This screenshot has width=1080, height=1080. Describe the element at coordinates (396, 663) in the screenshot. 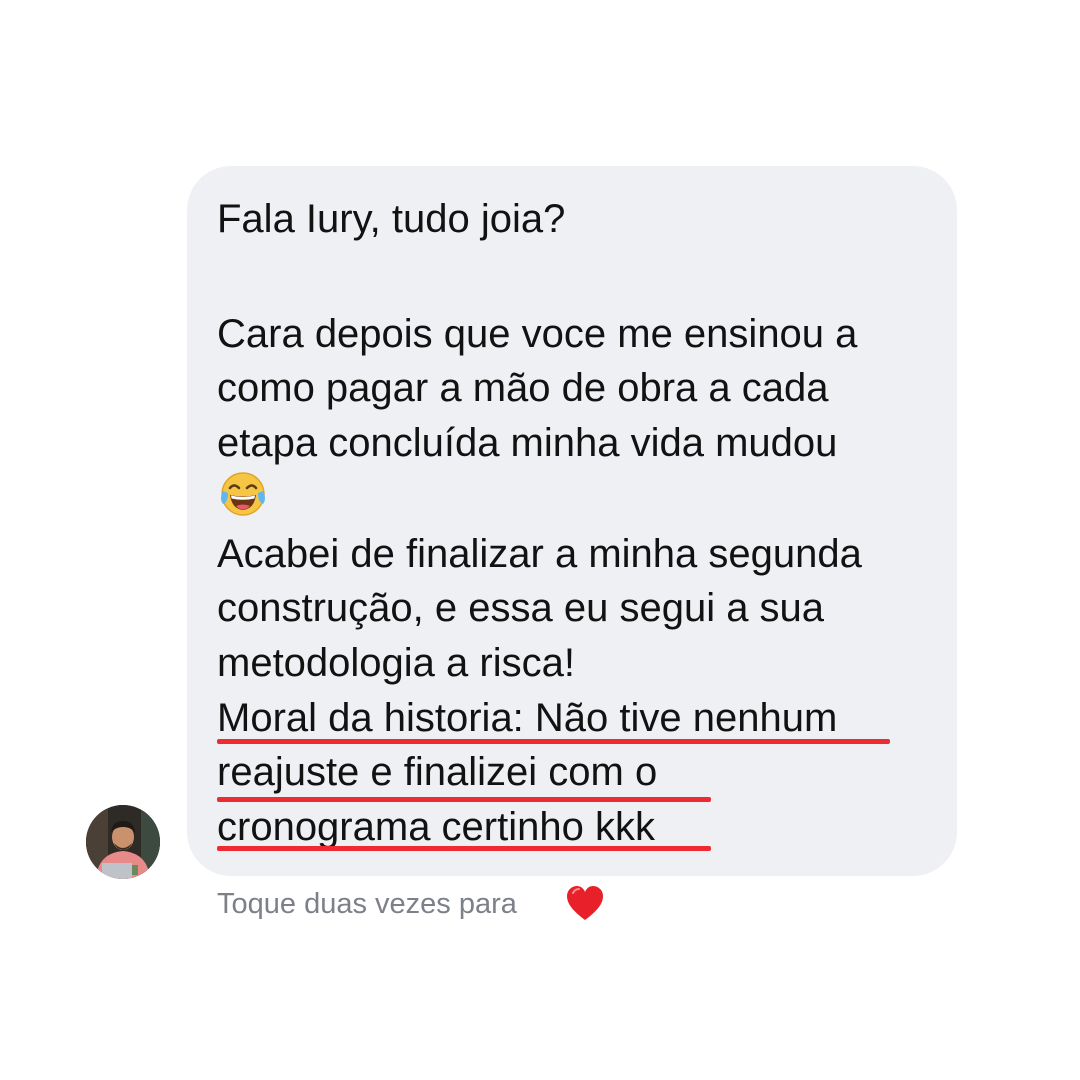

I see `message-line-7: metodologia a risca!` at that location.